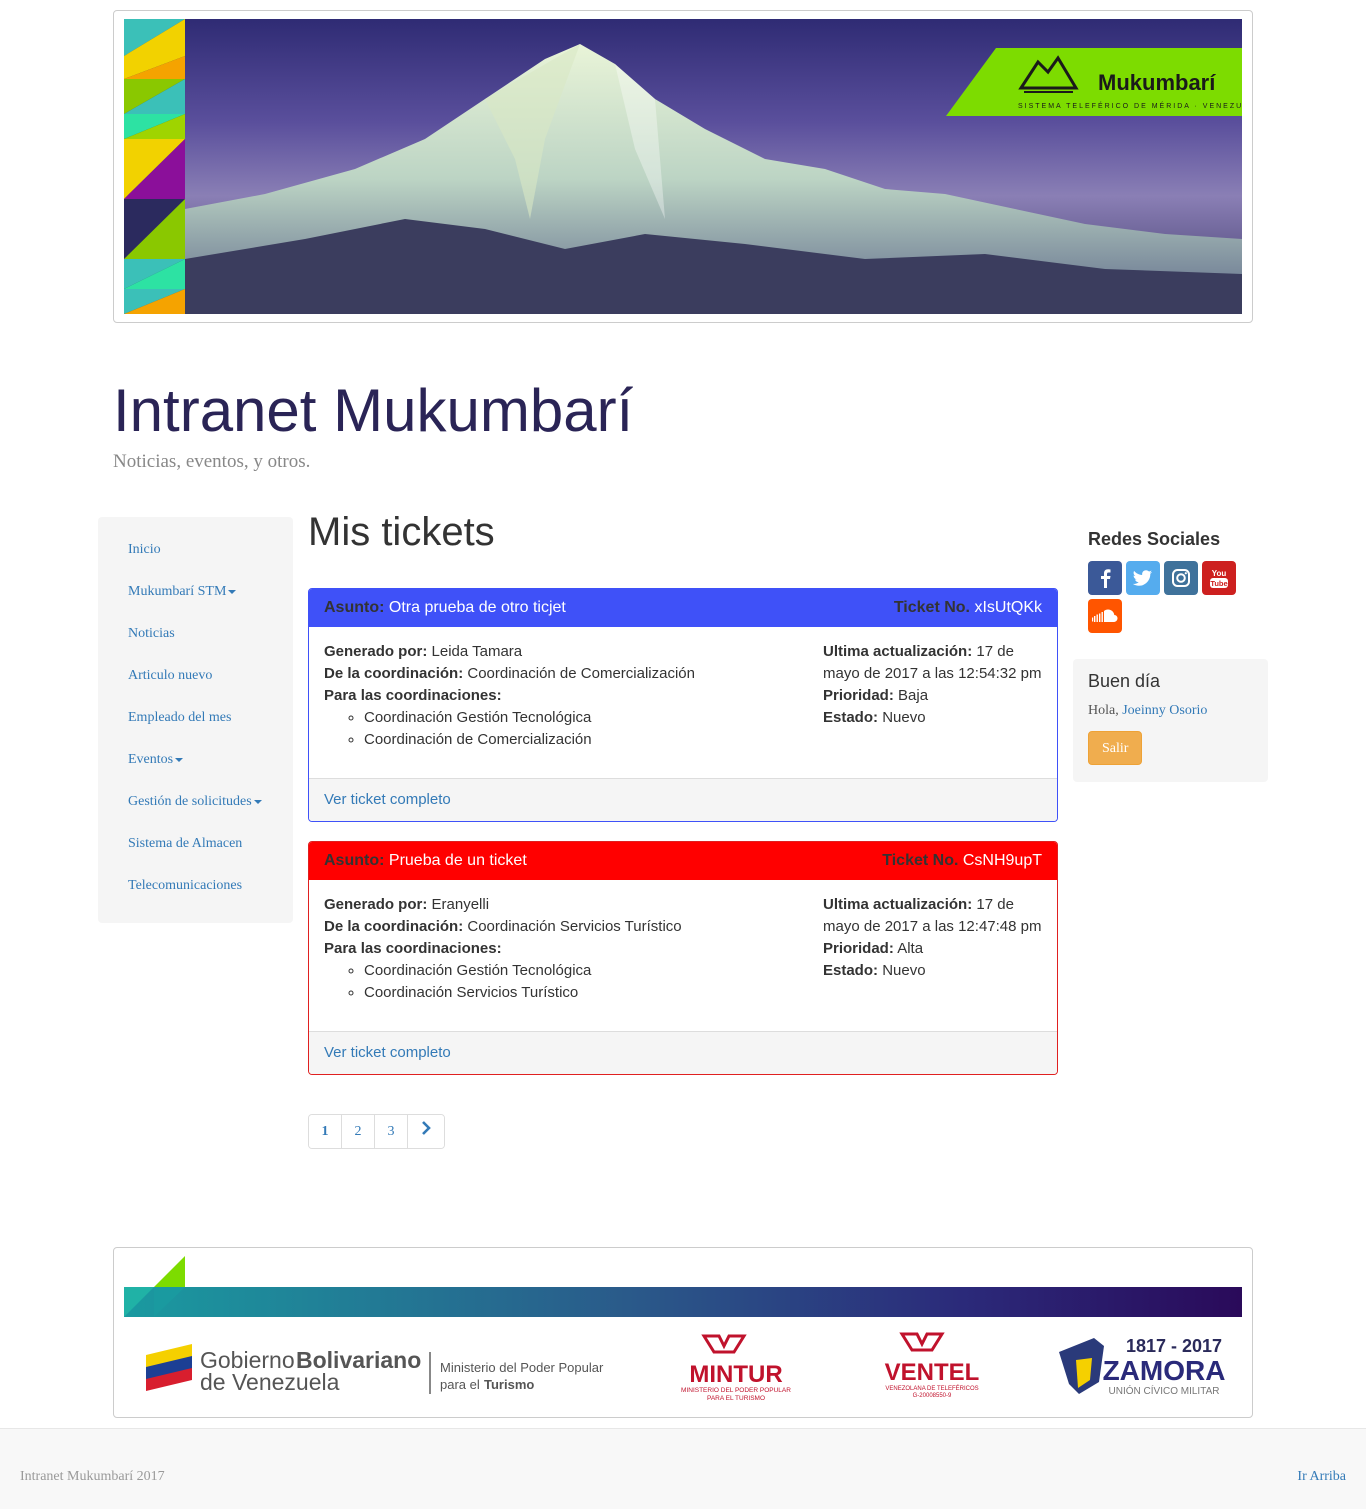 Image resolution: width=1366 pixels, height=1509 pixels. Describe the element at coordinates (1008, 607) in the screenshot. I see `ticket-number-value: xIsUtQKk` at that location.